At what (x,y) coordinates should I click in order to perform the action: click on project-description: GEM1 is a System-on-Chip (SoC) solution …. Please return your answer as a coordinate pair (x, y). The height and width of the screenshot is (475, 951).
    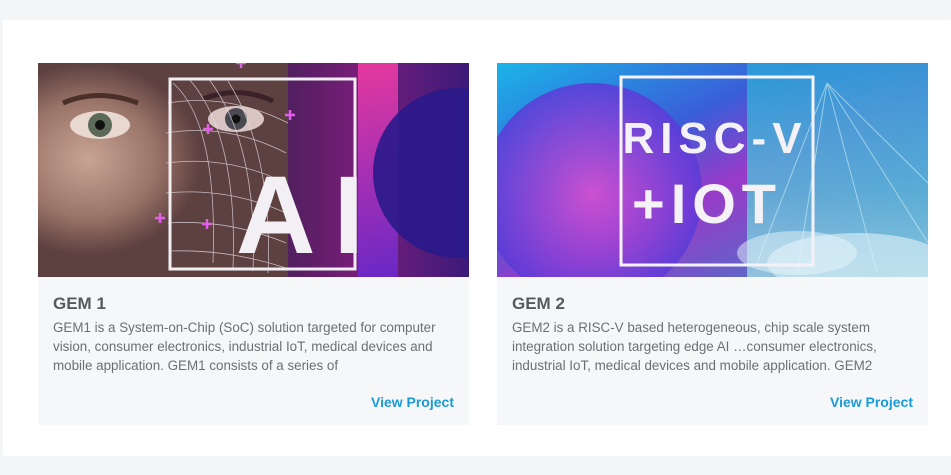
    Looking at the image, I should click on (244, 346).